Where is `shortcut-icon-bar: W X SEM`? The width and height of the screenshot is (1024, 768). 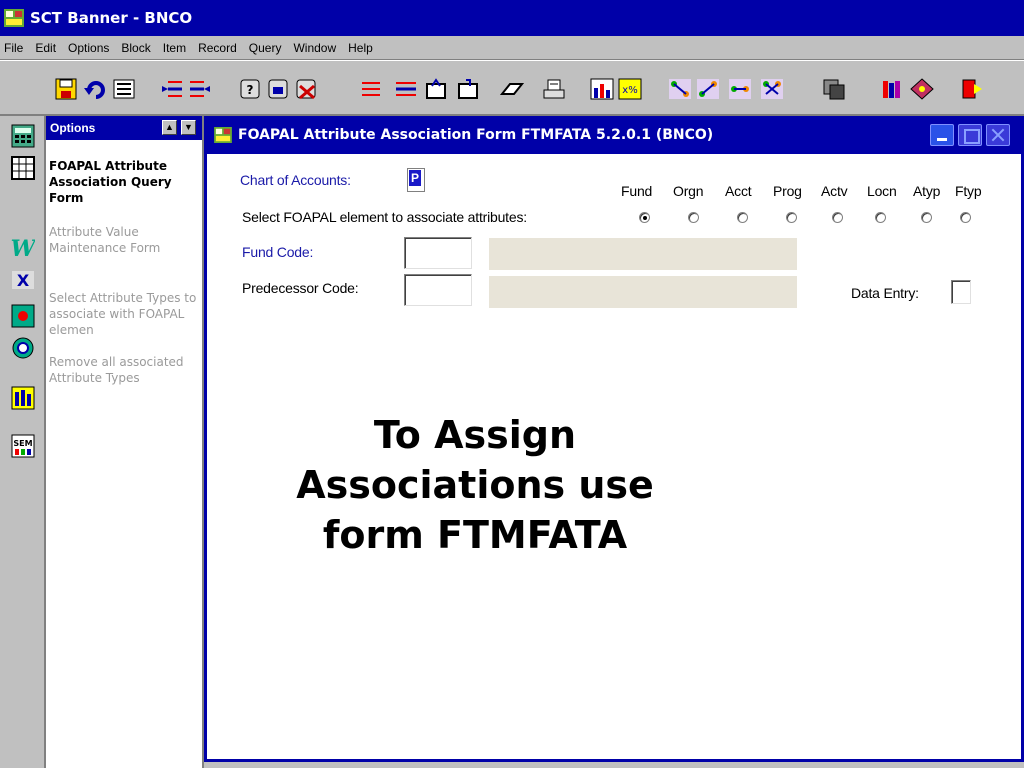 shortcut-icon-bar: W X SEM is located at coordinates (23, 442).